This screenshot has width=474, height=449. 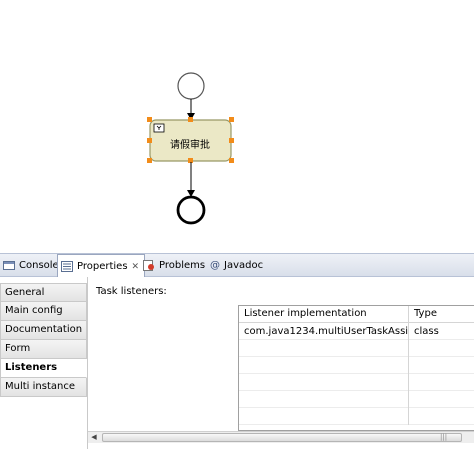 I want to click on table-header: Listener implementation Type, so click(x=356, y=314).